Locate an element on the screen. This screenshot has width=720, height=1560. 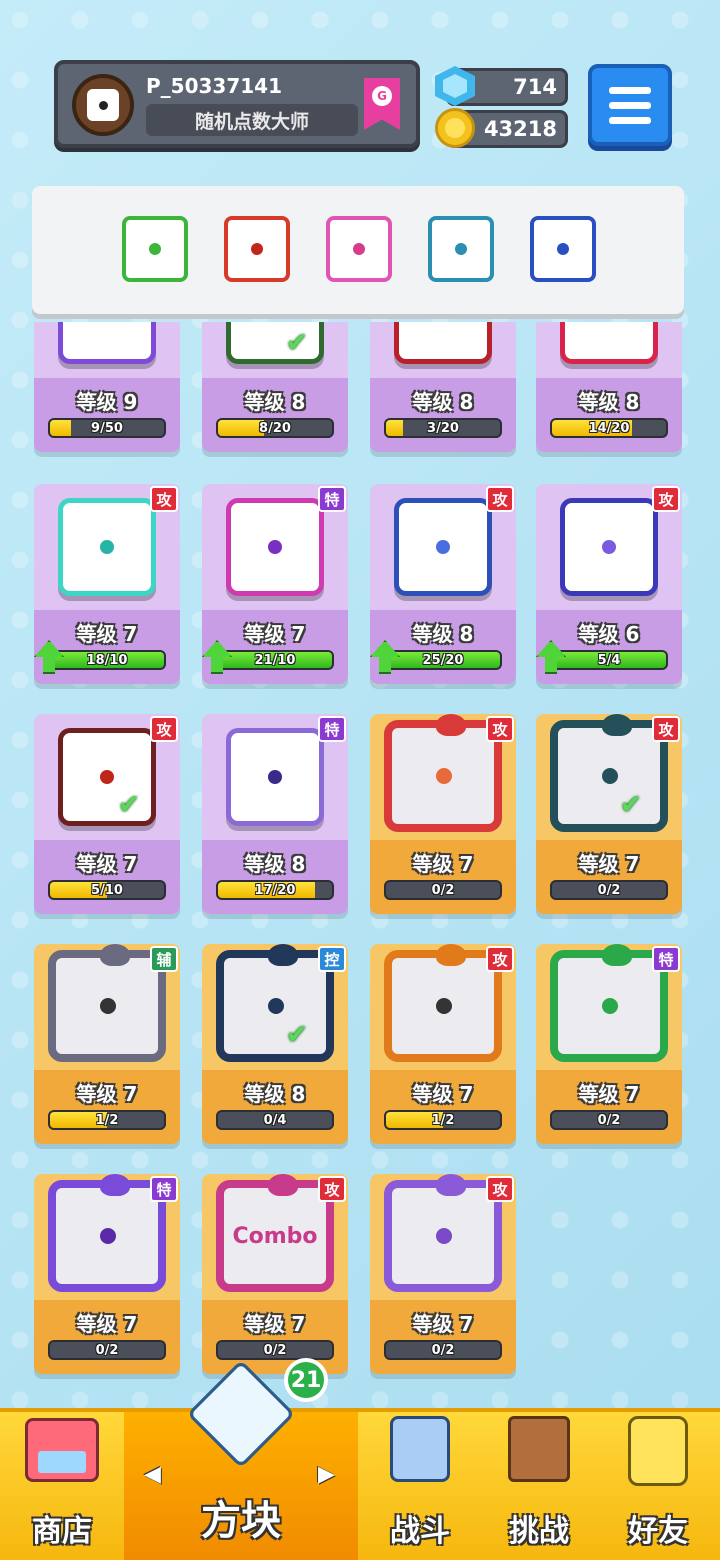
bottom-nav: 商店 方块 战斗 挑战 好友 is located at coordinates (360, 1459).